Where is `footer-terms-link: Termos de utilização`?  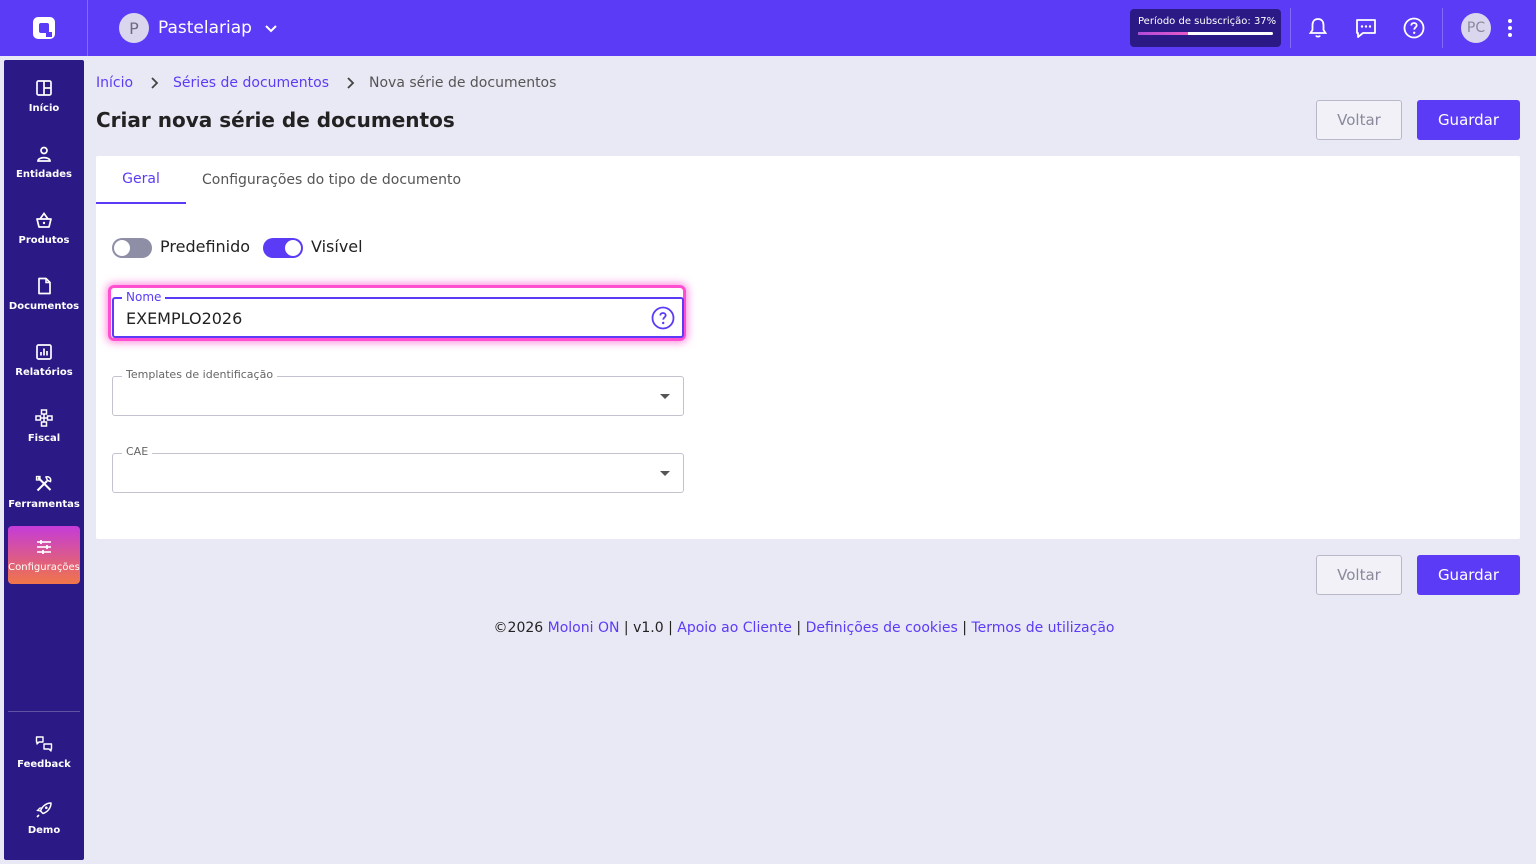 footer-terms-link: Termos de utilização is located at coordinates (1042, 628).